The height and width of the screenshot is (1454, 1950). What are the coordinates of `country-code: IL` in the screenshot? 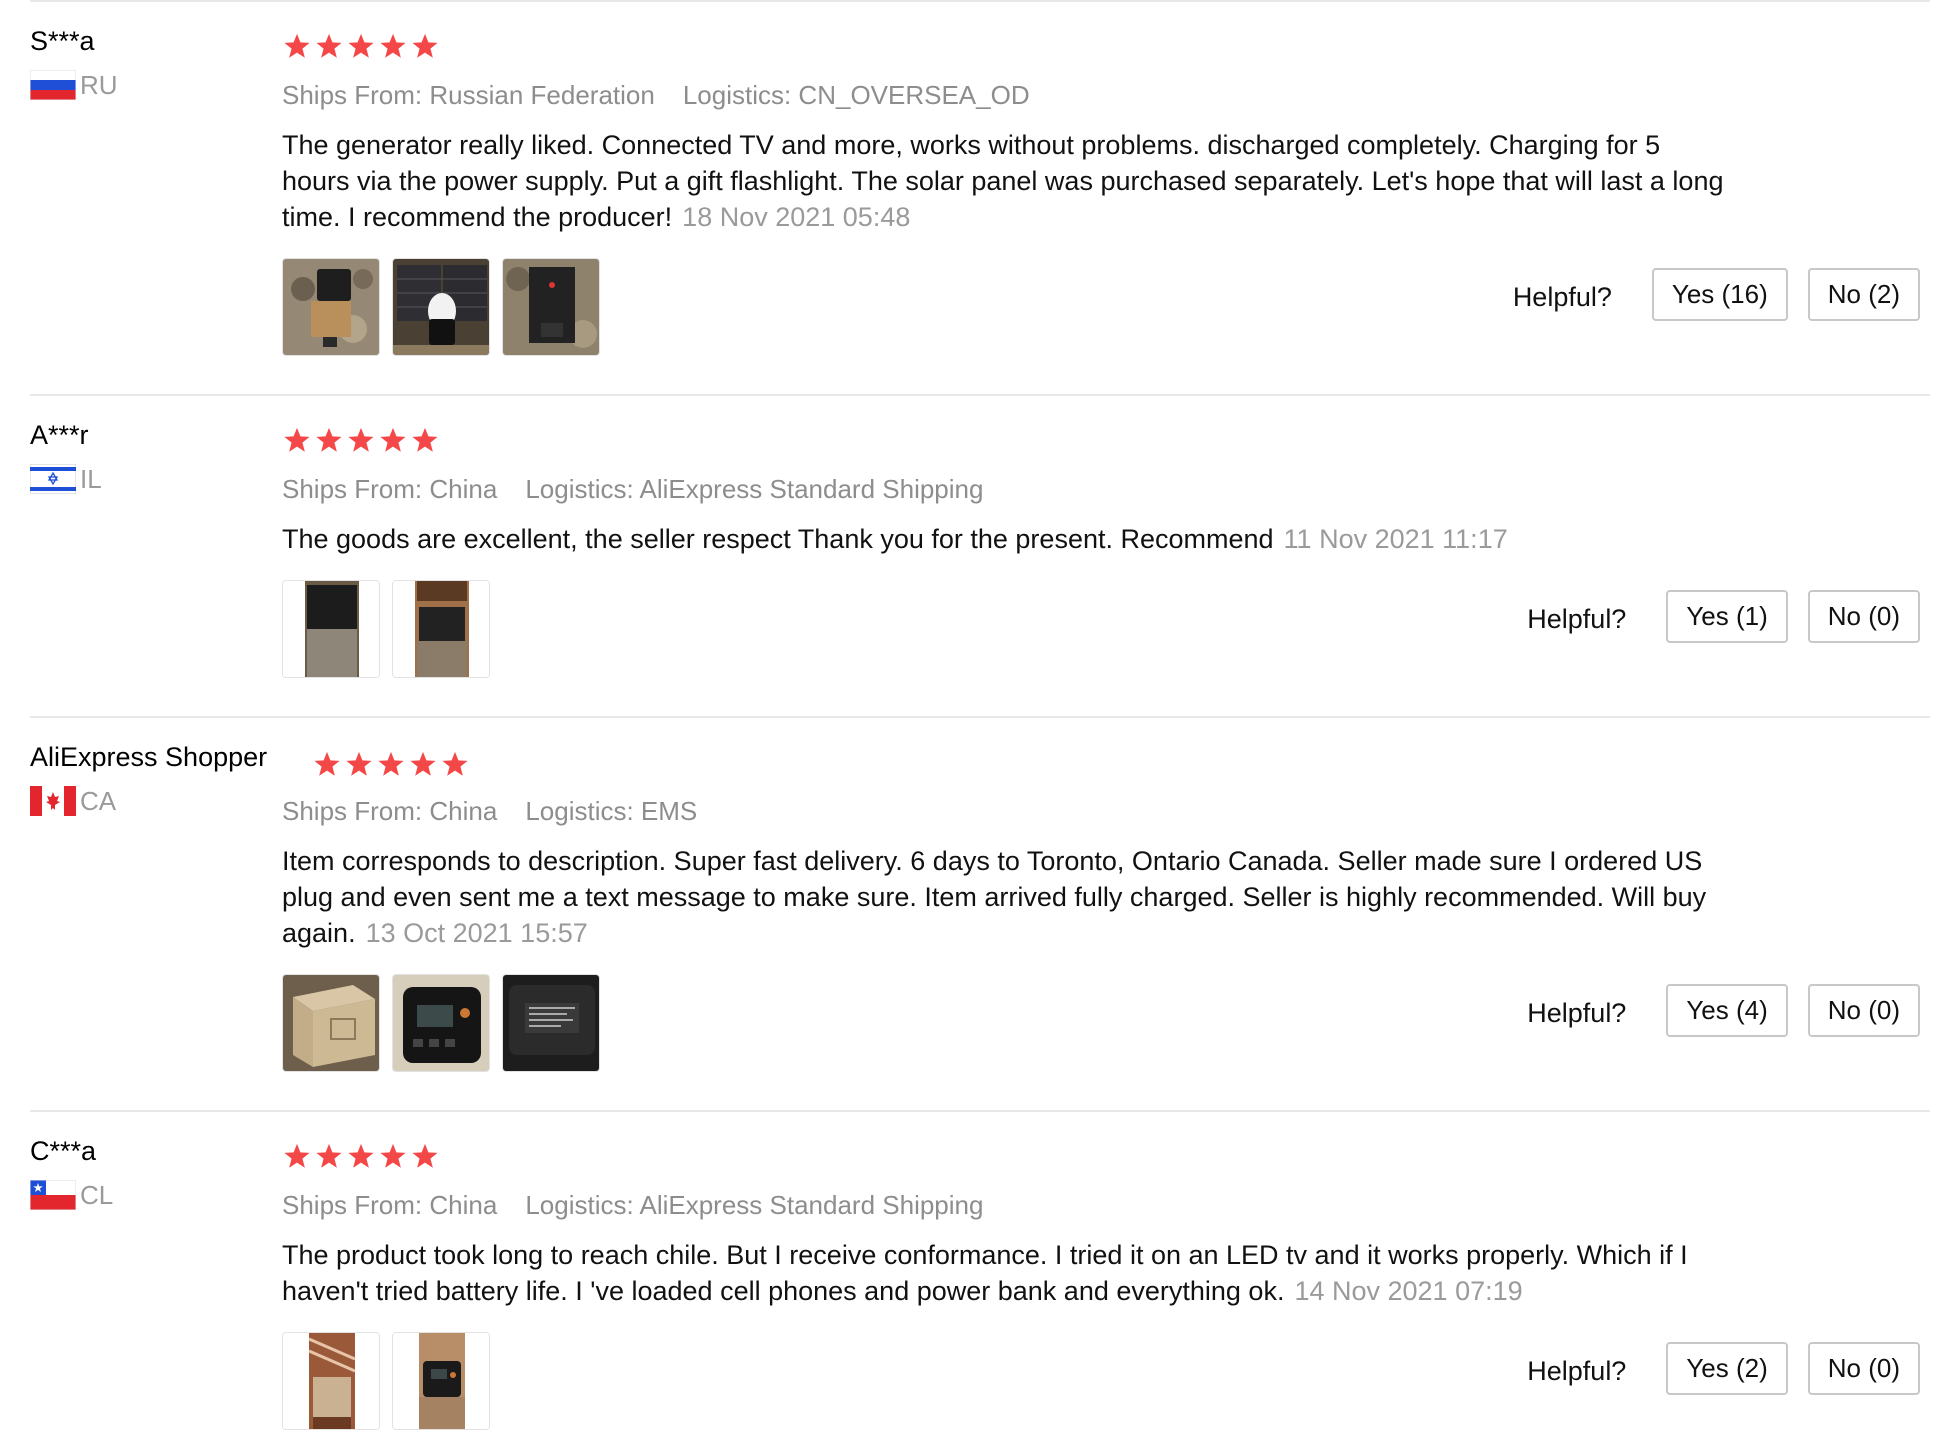 It's located at (91, 478).